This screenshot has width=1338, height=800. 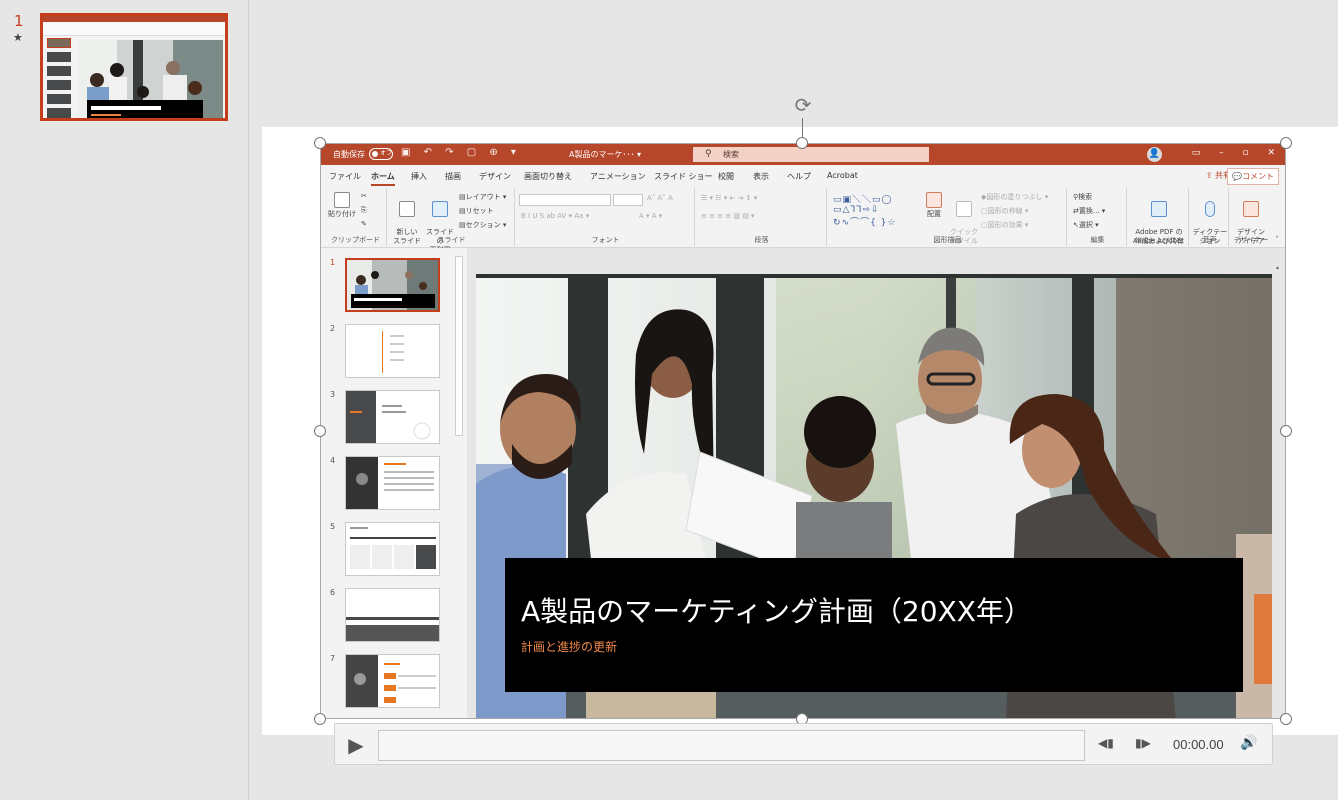 I want to click on paste-button: 貼り付け, so click(x=342, y=205).